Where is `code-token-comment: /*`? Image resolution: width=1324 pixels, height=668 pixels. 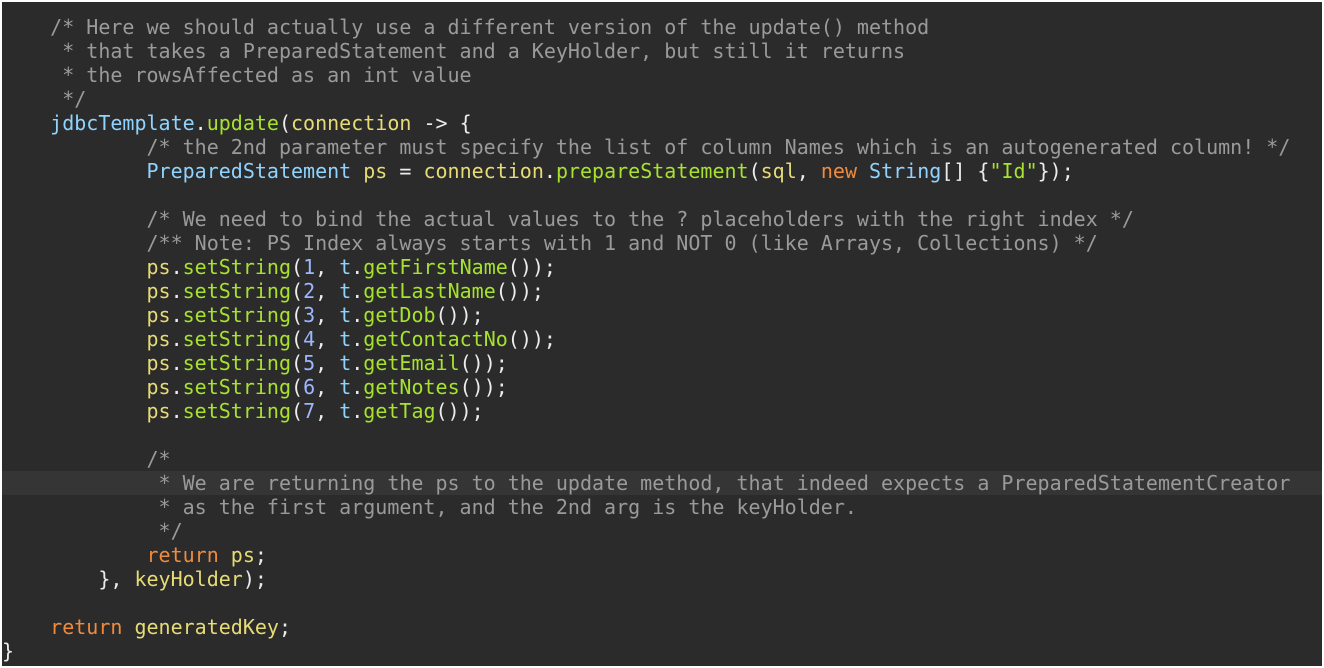
code-token-comment: /* is located at coordinates (86, 459).